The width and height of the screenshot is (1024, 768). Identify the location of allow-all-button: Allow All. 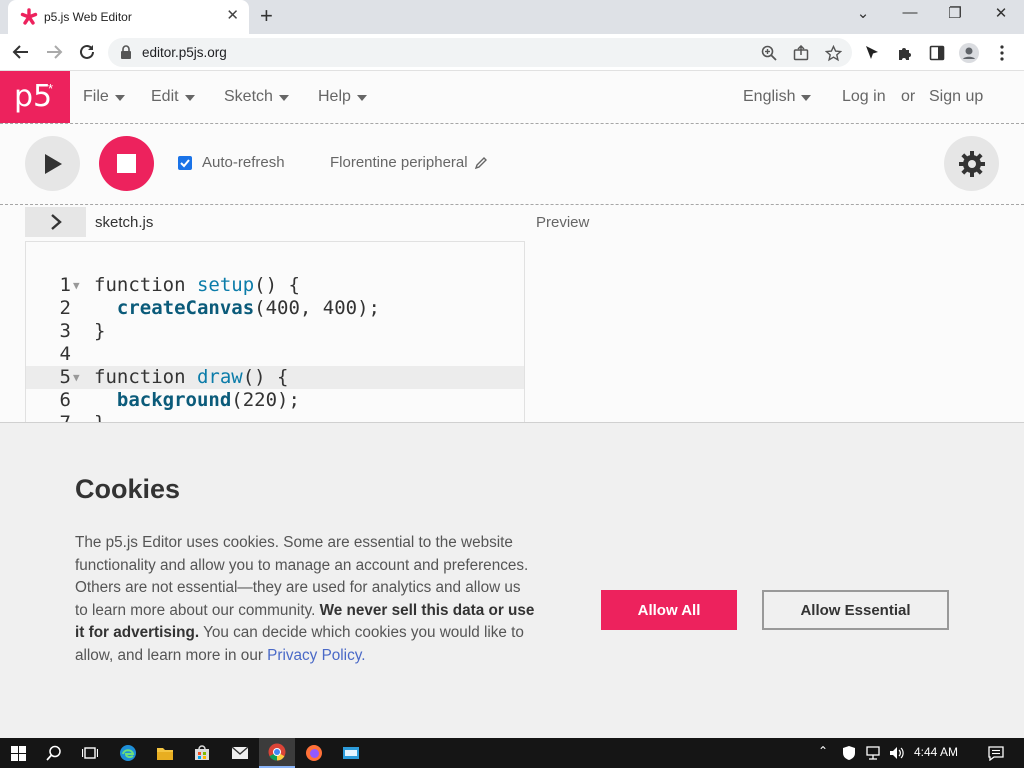
(669, 610).